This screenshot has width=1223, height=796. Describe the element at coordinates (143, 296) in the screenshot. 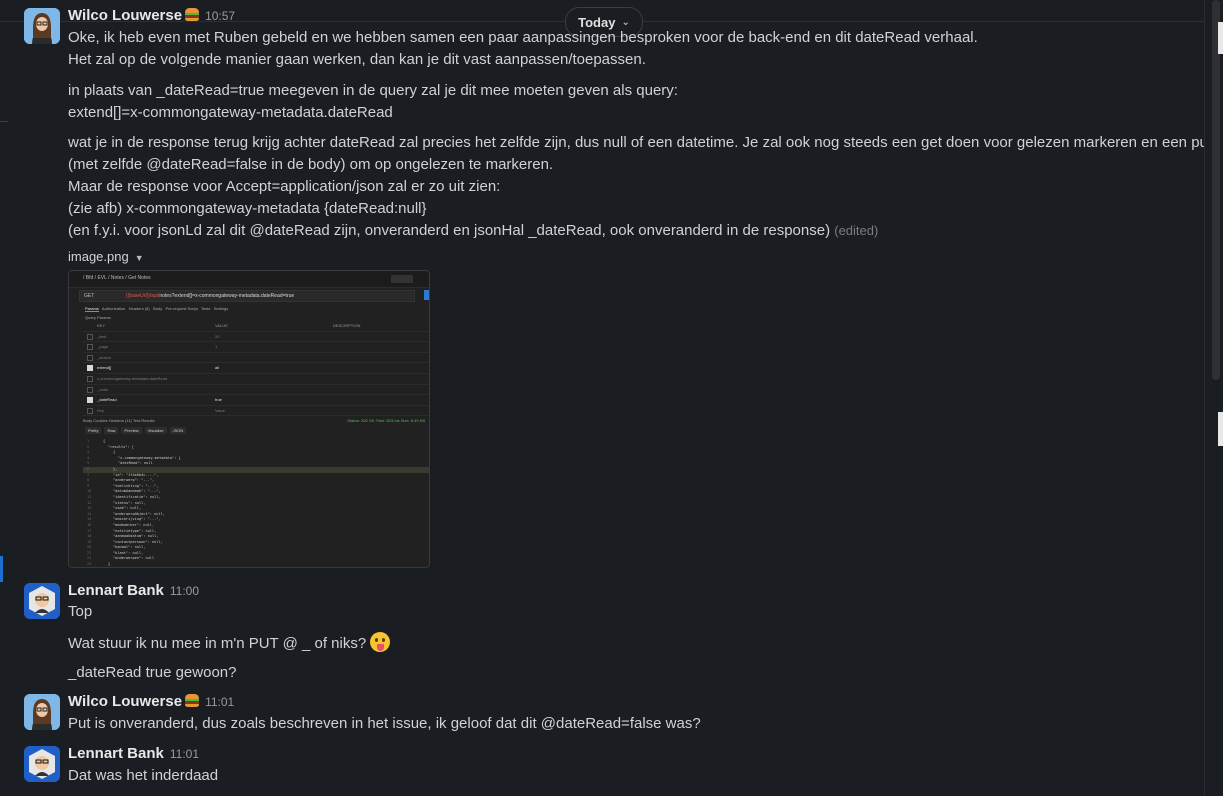

I see `postman-url-variable: {{baseUrl}}/api/` at that location.